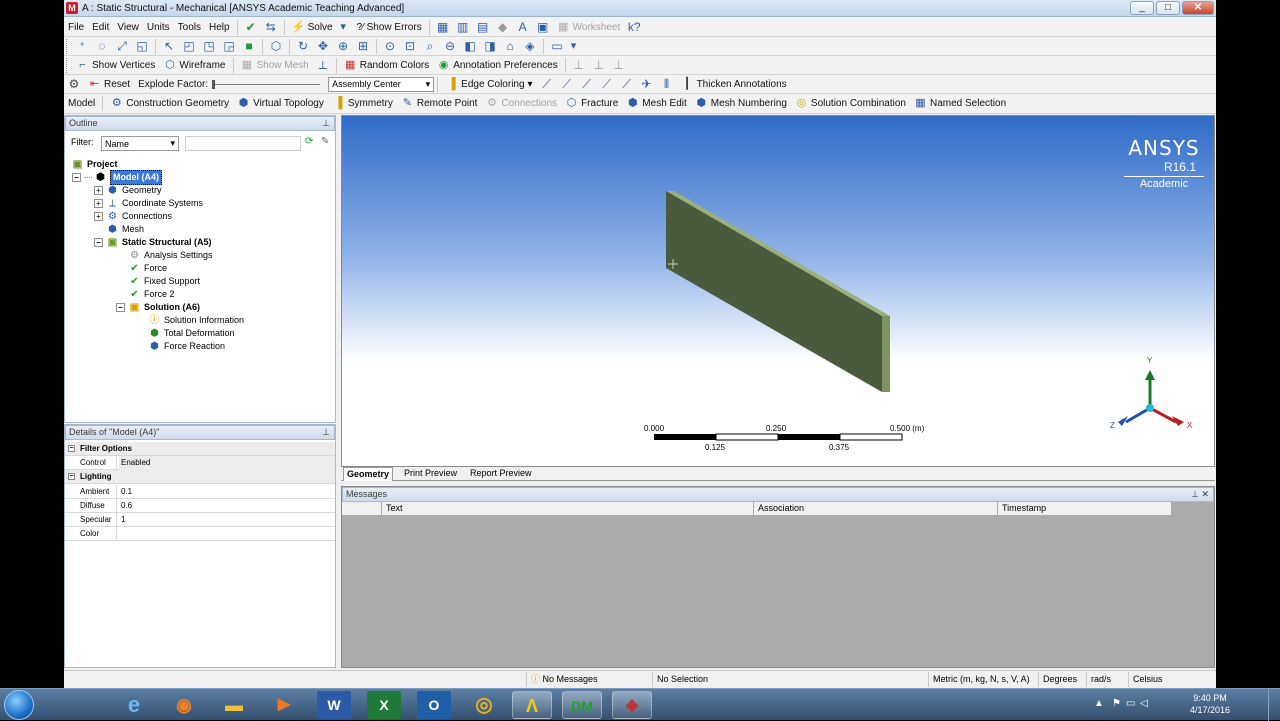 The width and height of the screenshot is (1280, 721). Describe the element at coordinates (189, 46) in the screenshot. I see `select-face-icon: ◰` at that location.